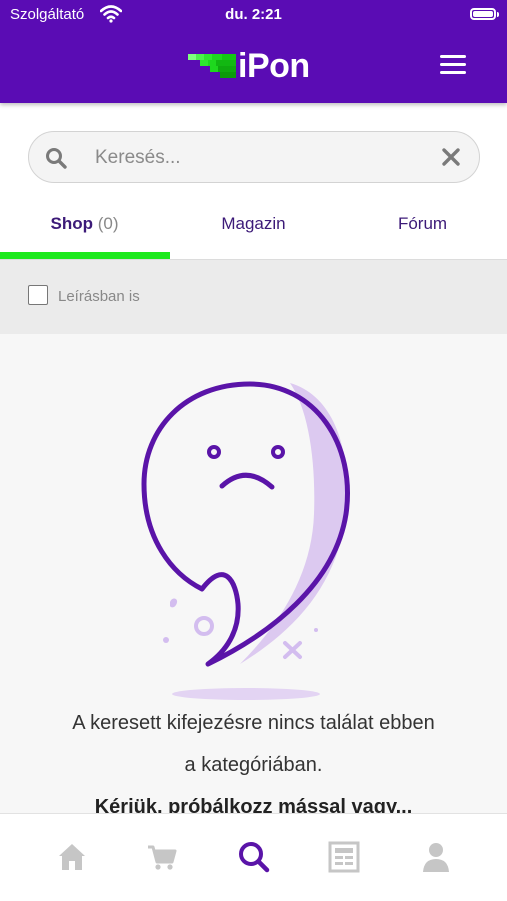 This screenshot has width=507, height=901. I want to click on logo-mark-icon, so click(212, 66).